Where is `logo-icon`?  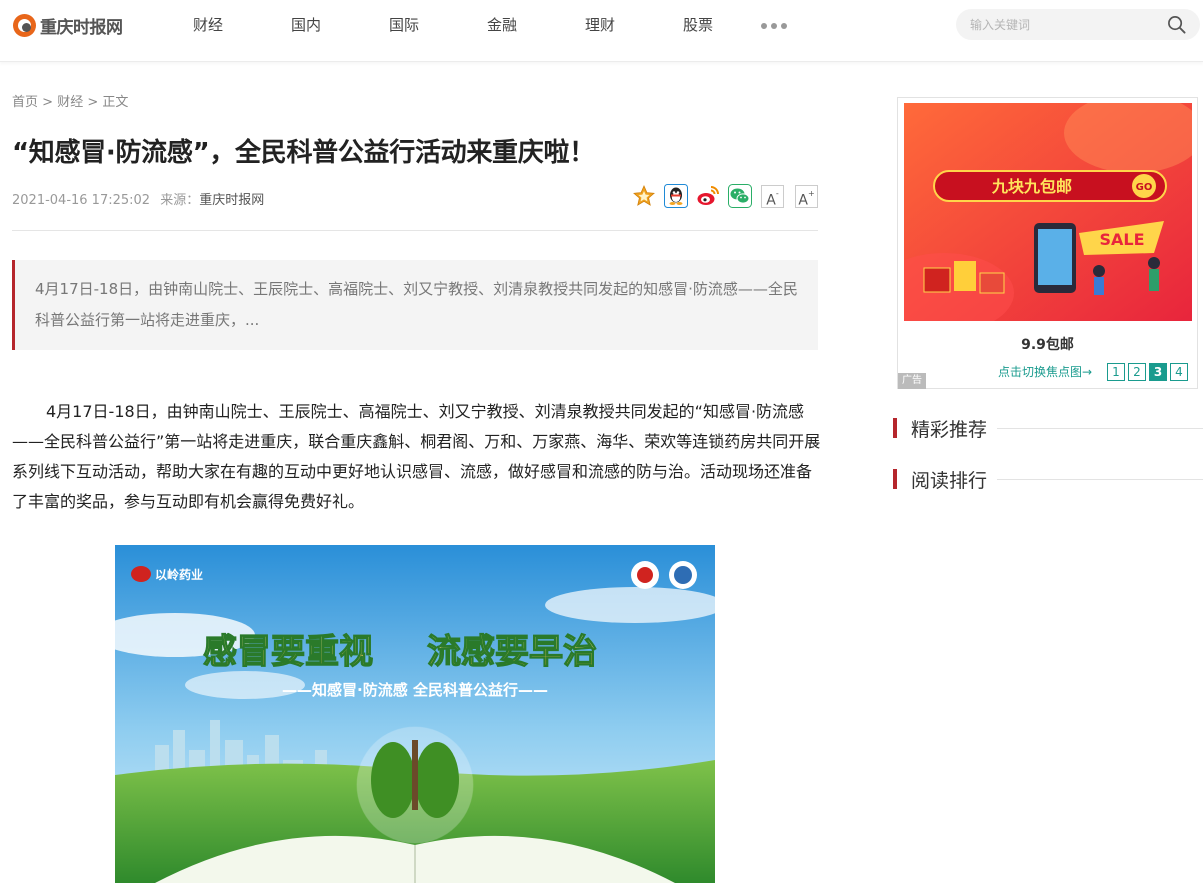
logo-icon is located at coordinates (24, 25).